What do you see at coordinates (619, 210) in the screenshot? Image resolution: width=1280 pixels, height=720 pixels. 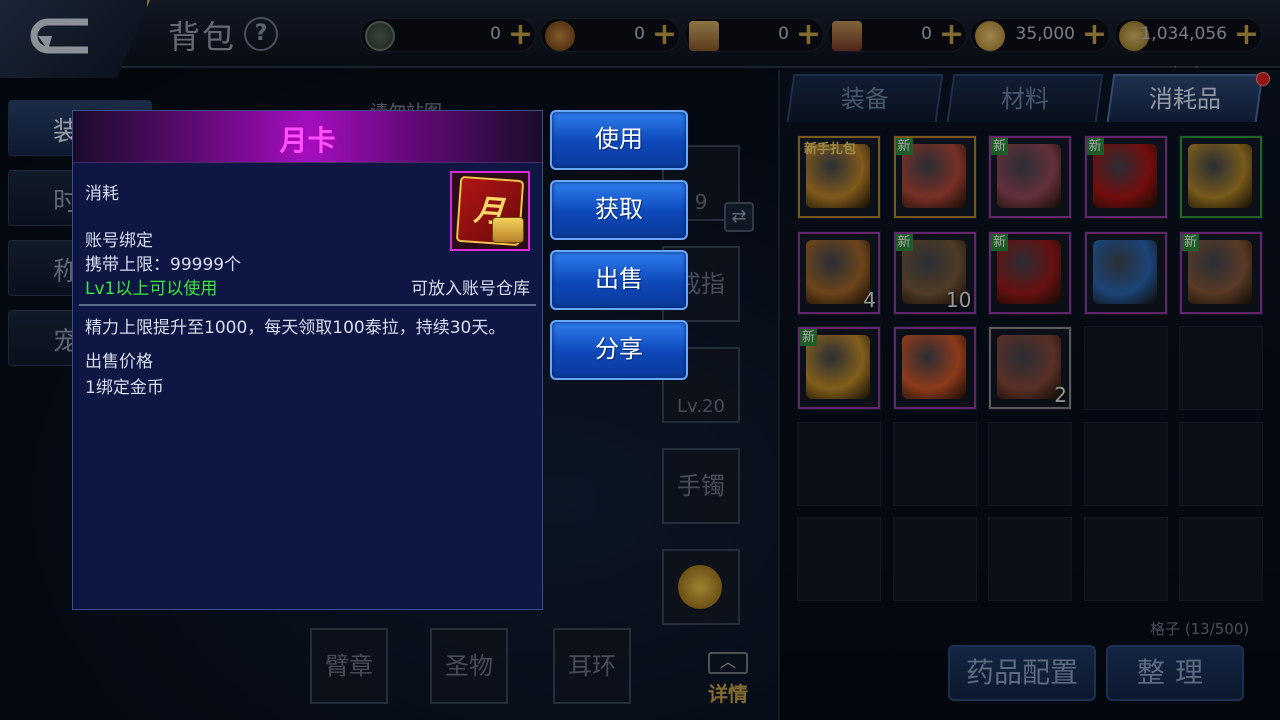 I see `obtain-button: 获取` at bounding box center [619, 210].